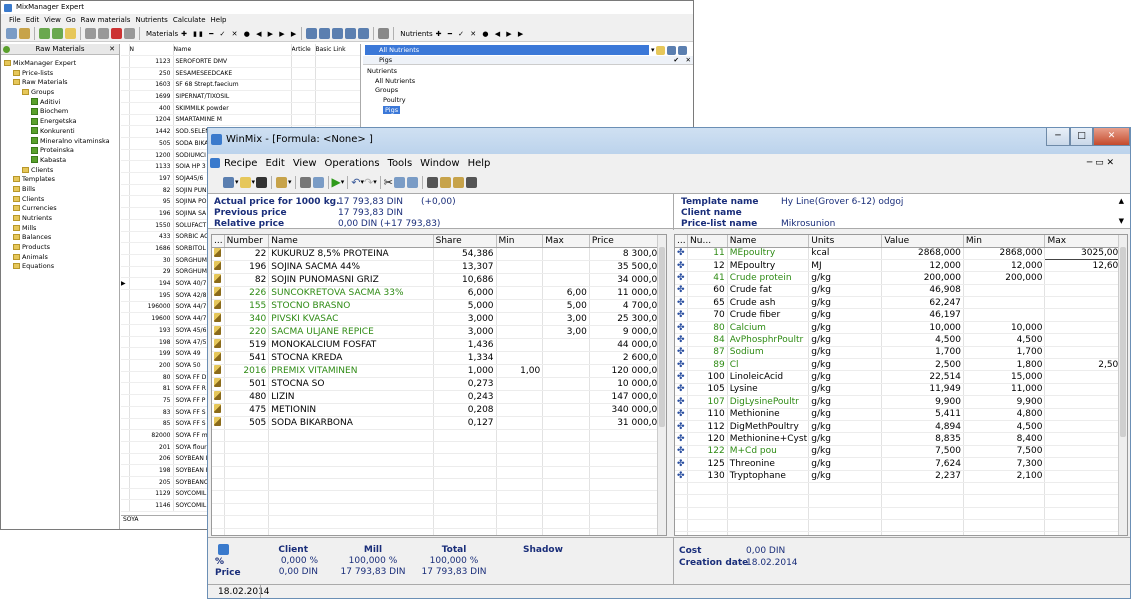  Describe the element at coordinates (707, 353) in the screenshot. I see `cell-num: 87` at that location.